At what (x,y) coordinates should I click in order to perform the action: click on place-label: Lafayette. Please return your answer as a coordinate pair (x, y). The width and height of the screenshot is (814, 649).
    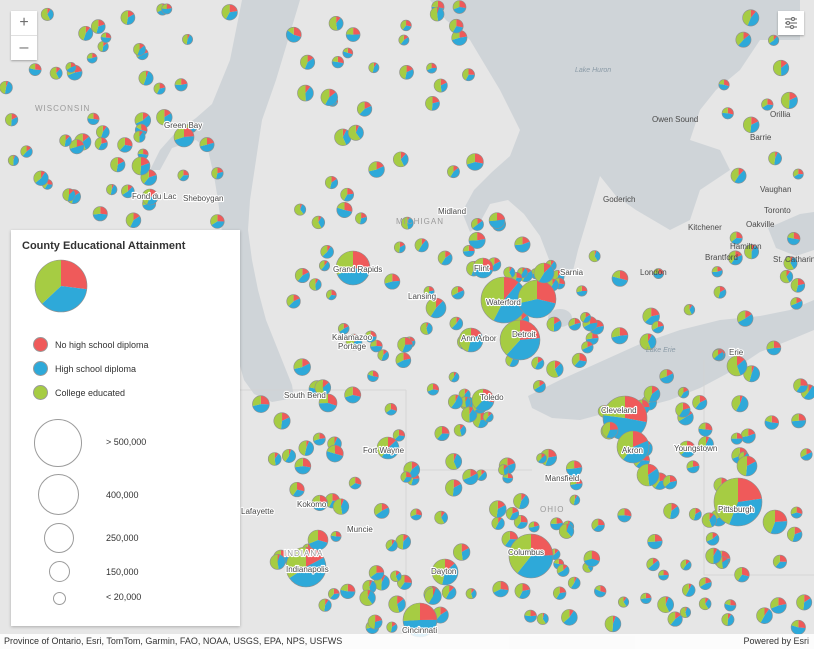
    Looking at the image, I should click on (257, 511).